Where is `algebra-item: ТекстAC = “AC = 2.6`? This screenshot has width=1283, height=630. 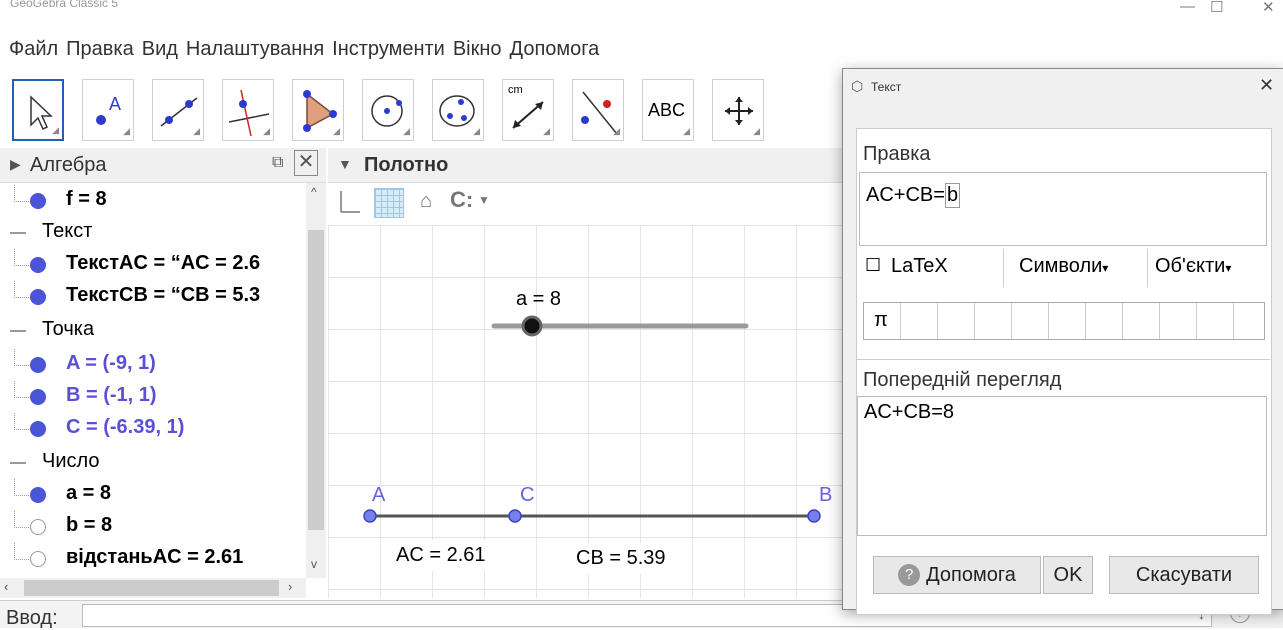
algebra-item: ТекстAC = “AC = 2.6 is located at coordinates (153, 265).